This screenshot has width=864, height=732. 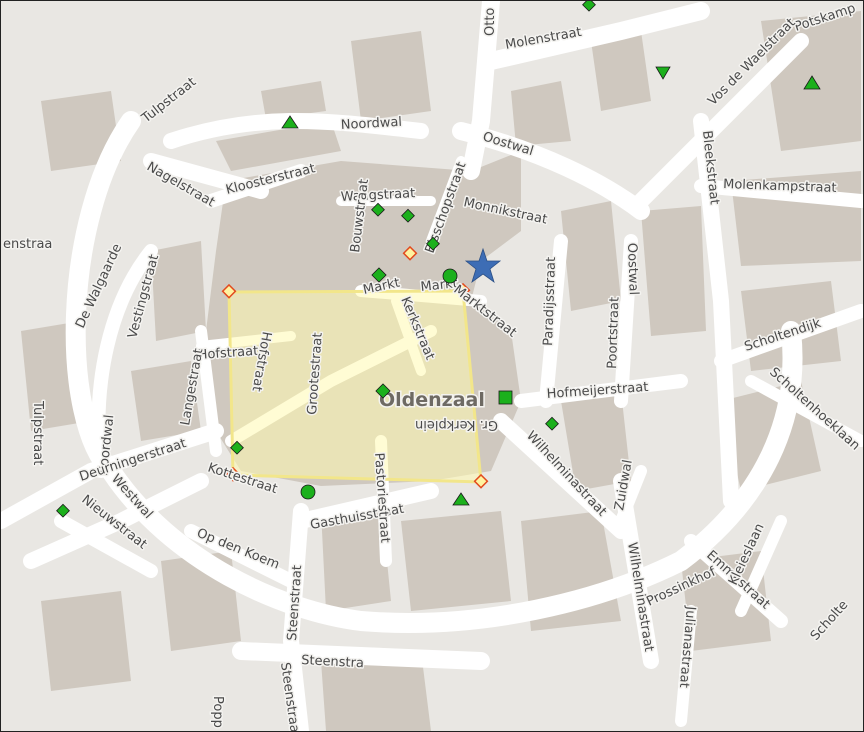 I want to click on marker-diamond-top, so click(x=589, y=6).